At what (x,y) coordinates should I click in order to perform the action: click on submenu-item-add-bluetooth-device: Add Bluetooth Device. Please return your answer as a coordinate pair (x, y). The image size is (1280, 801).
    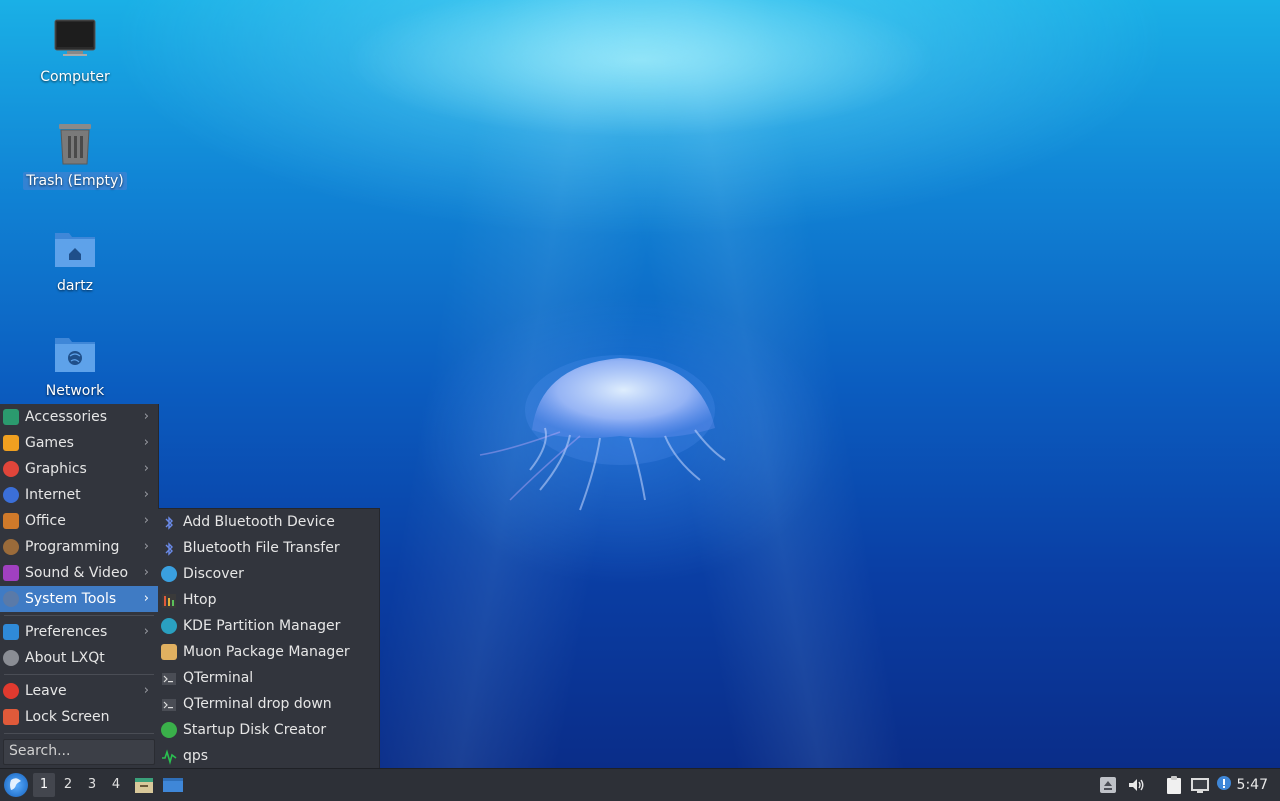
    Looking at the image, I should click on (268, 522).